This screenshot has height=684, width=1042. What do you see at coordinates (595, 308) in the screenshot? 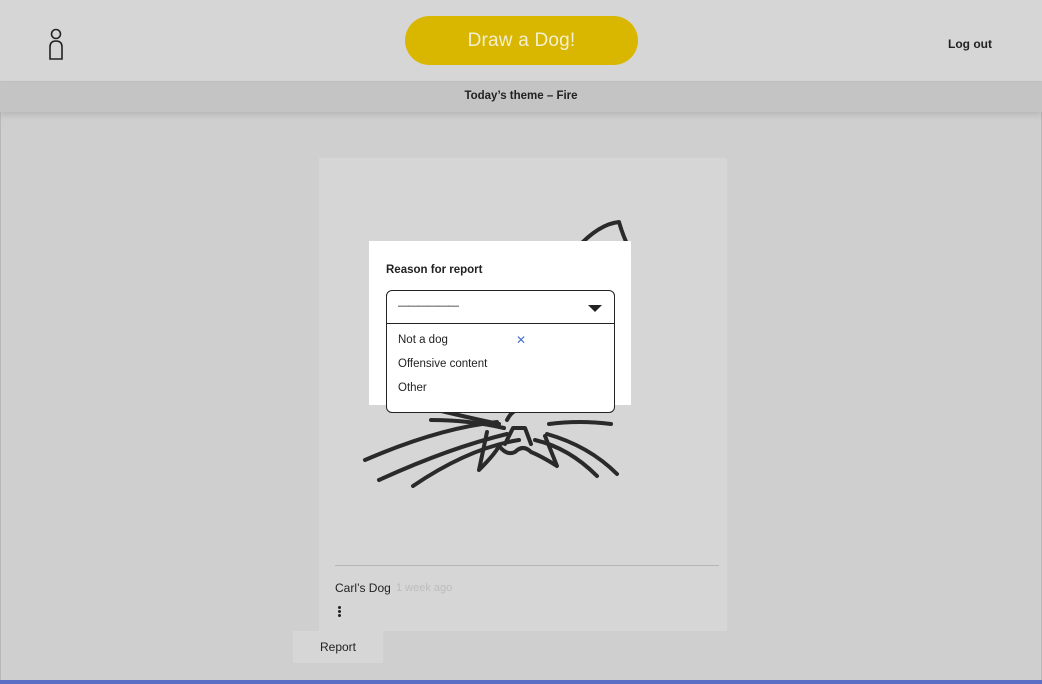
I see `caret-down-icon` at bounding box center [595, 308].